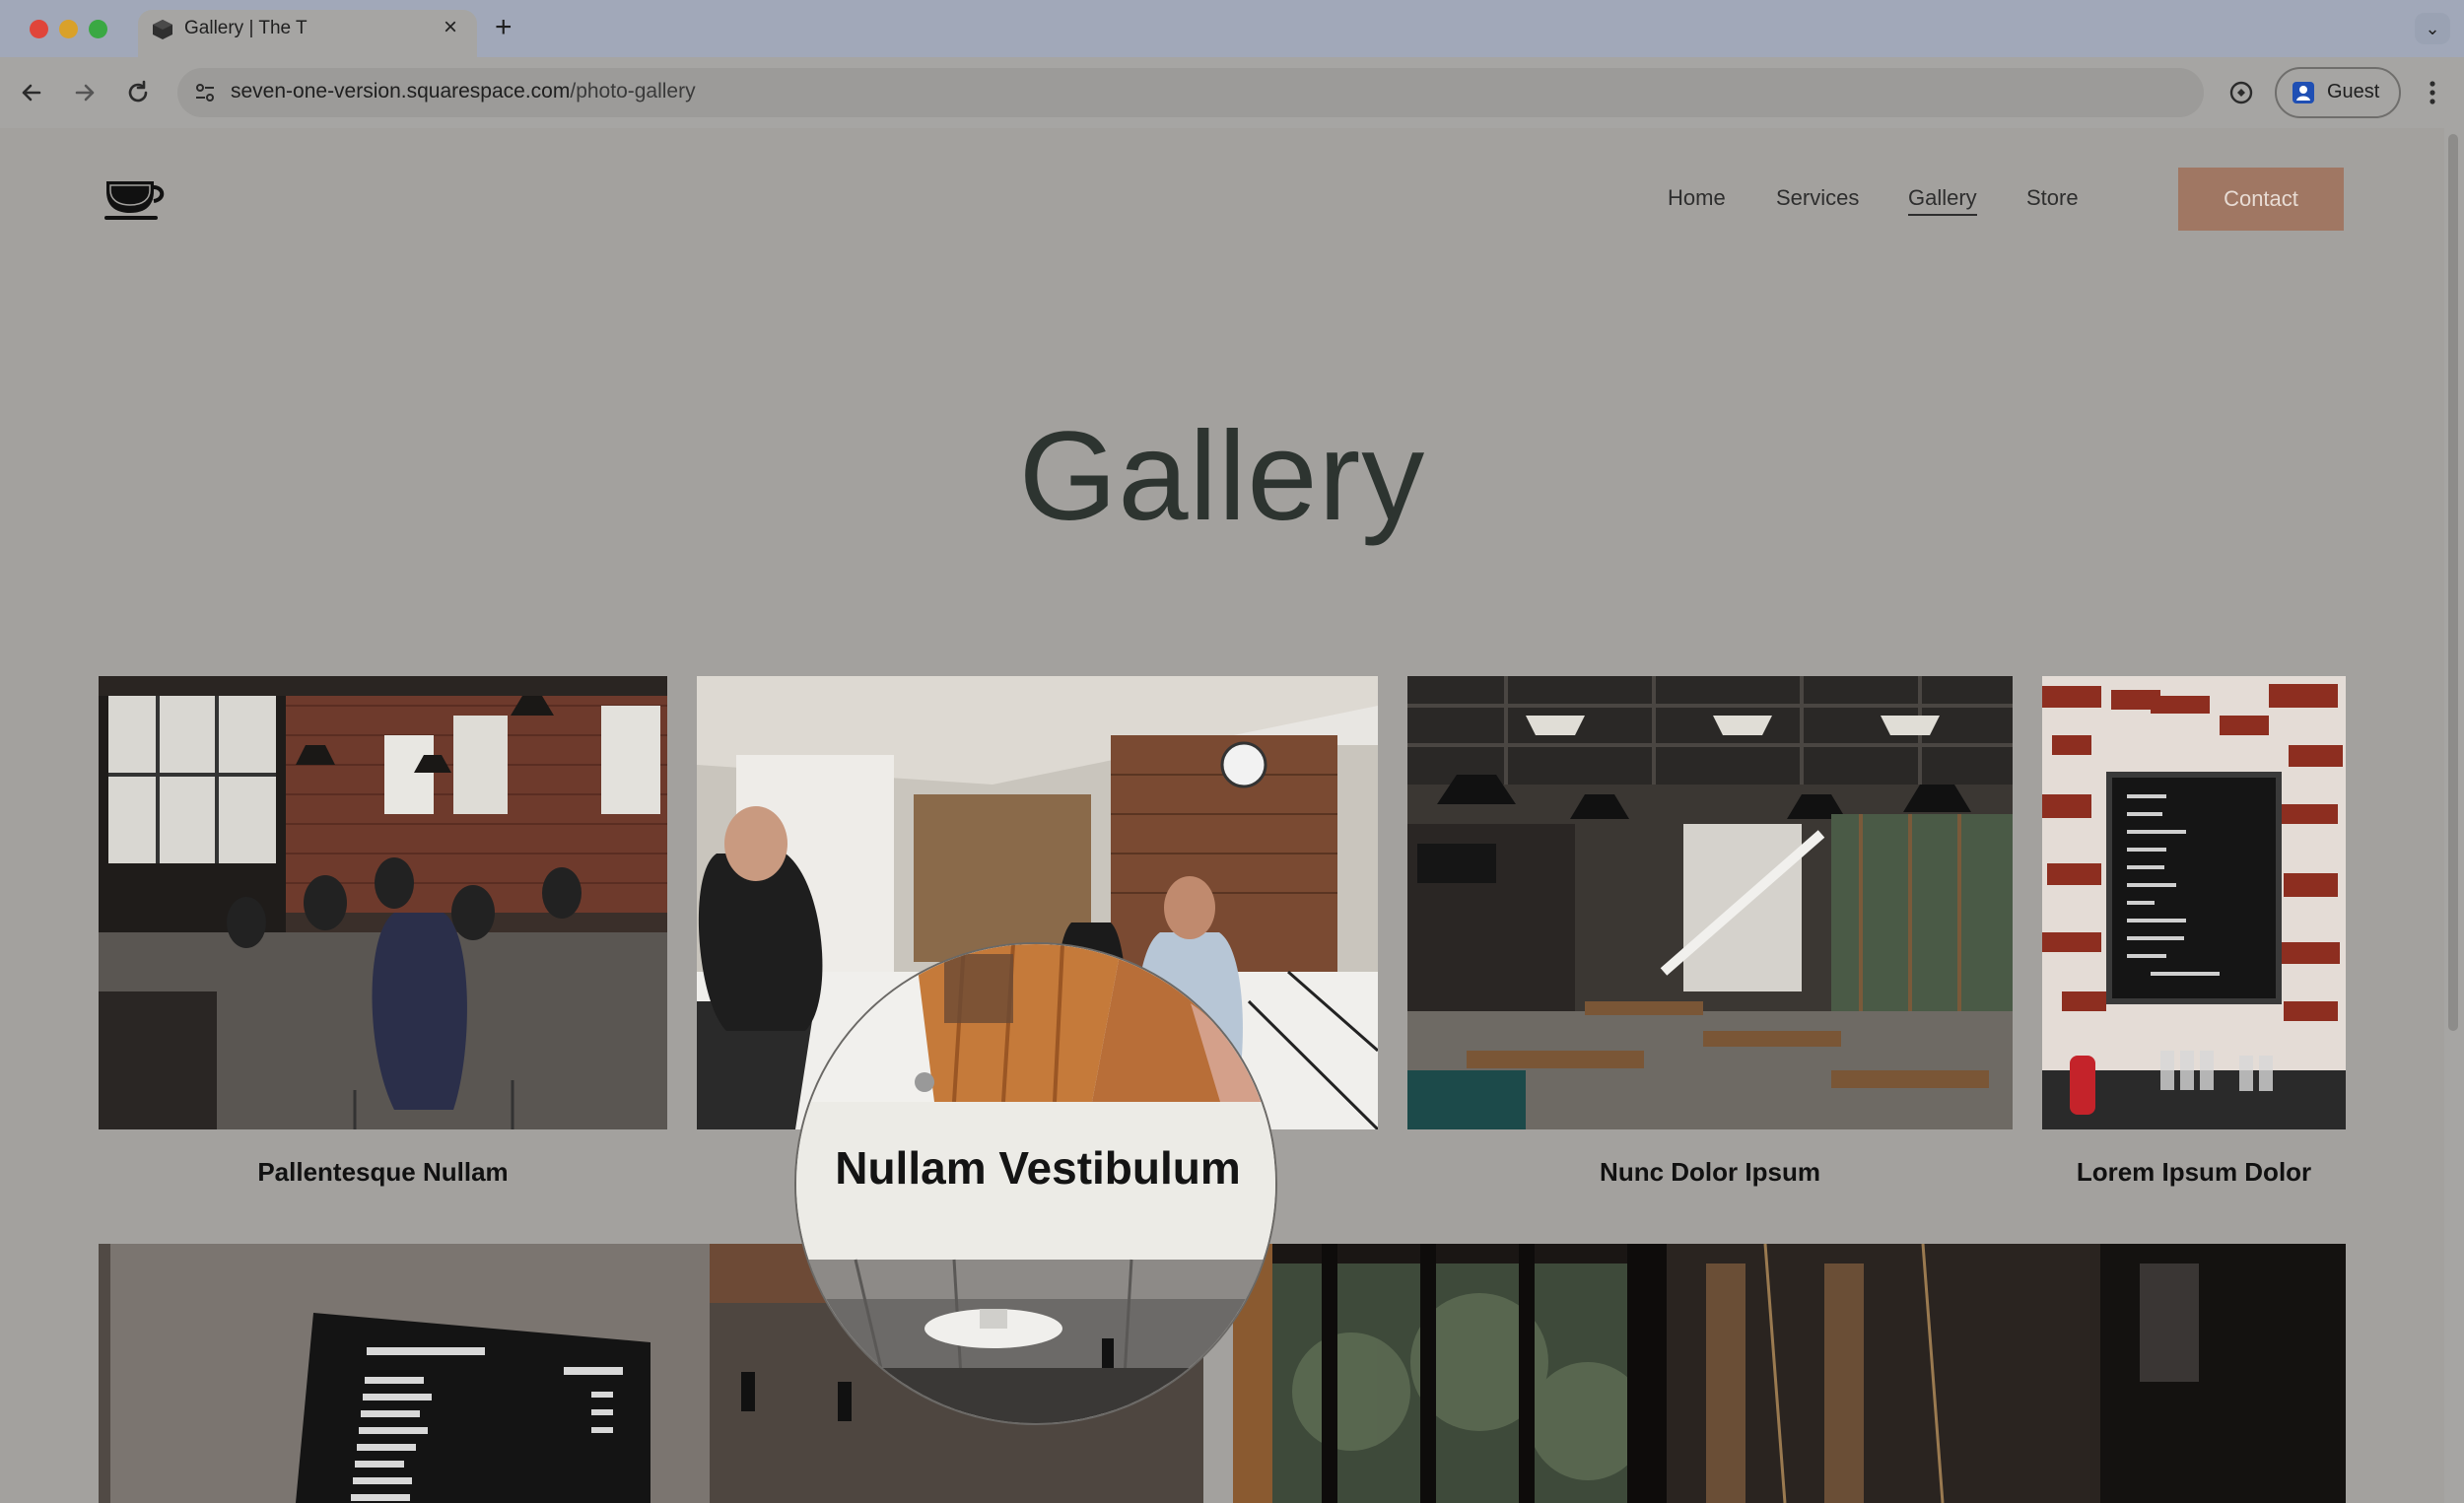 The height and width of the screenshot is (1503, 2464). I want to click on url-path: /photo-gallery, so click(633, 91).